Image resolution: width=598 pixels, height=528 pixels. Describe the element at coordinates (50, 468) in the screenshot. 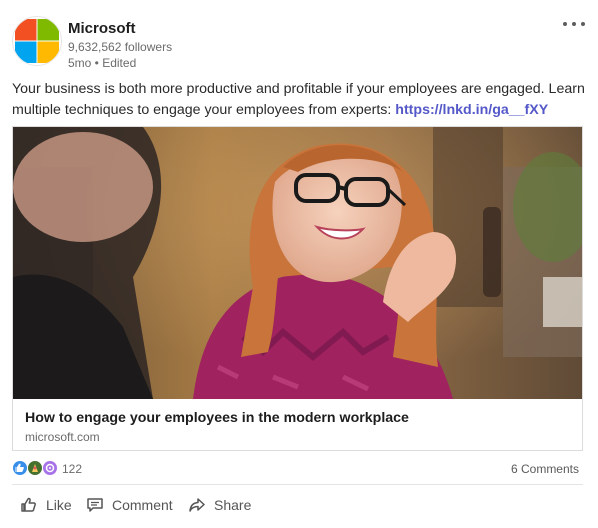

I see `curious-reaction-icon` at that location.